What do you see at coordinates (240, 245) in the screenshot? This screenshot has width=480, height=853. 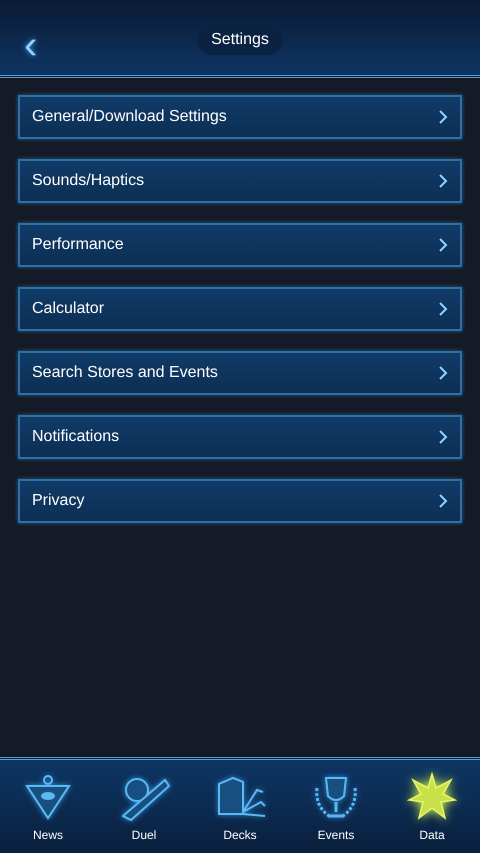 I see `settings-item: Performance` at bounding box center [240, 245].